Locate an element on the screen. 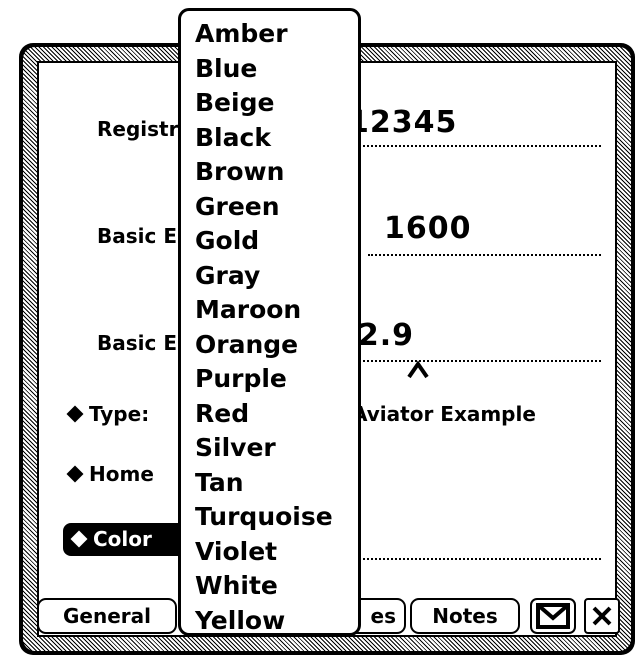 This screenshot has height=658, width=638. menu-item: Orange is located at coordinates (276, 345).